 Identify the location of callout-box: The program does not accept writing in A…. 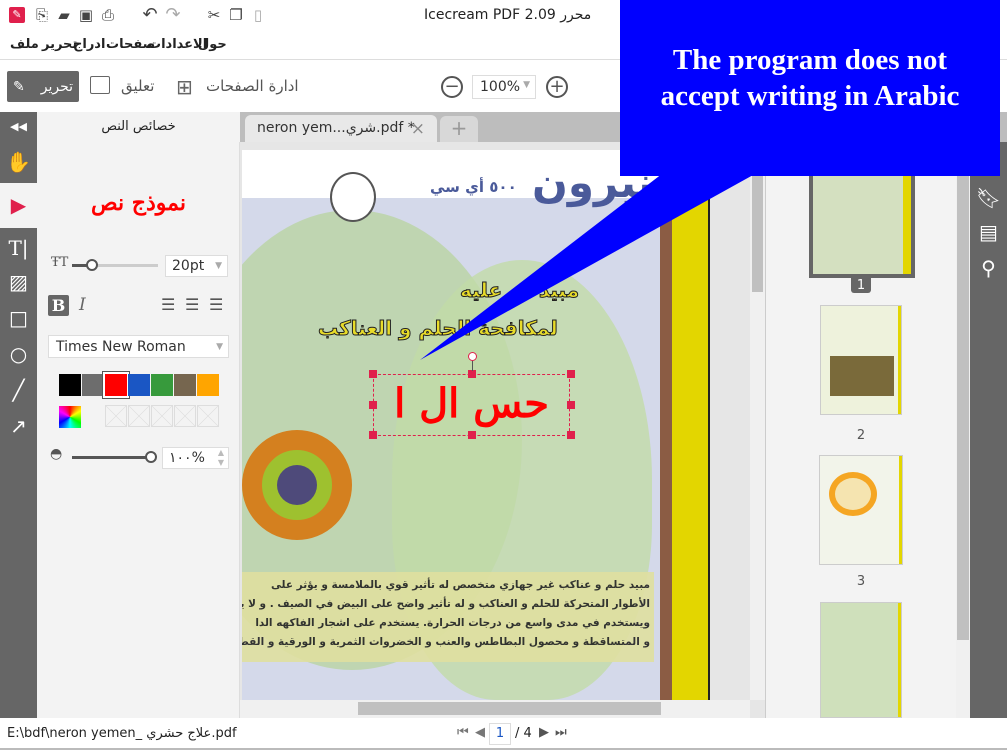
(810, 88).